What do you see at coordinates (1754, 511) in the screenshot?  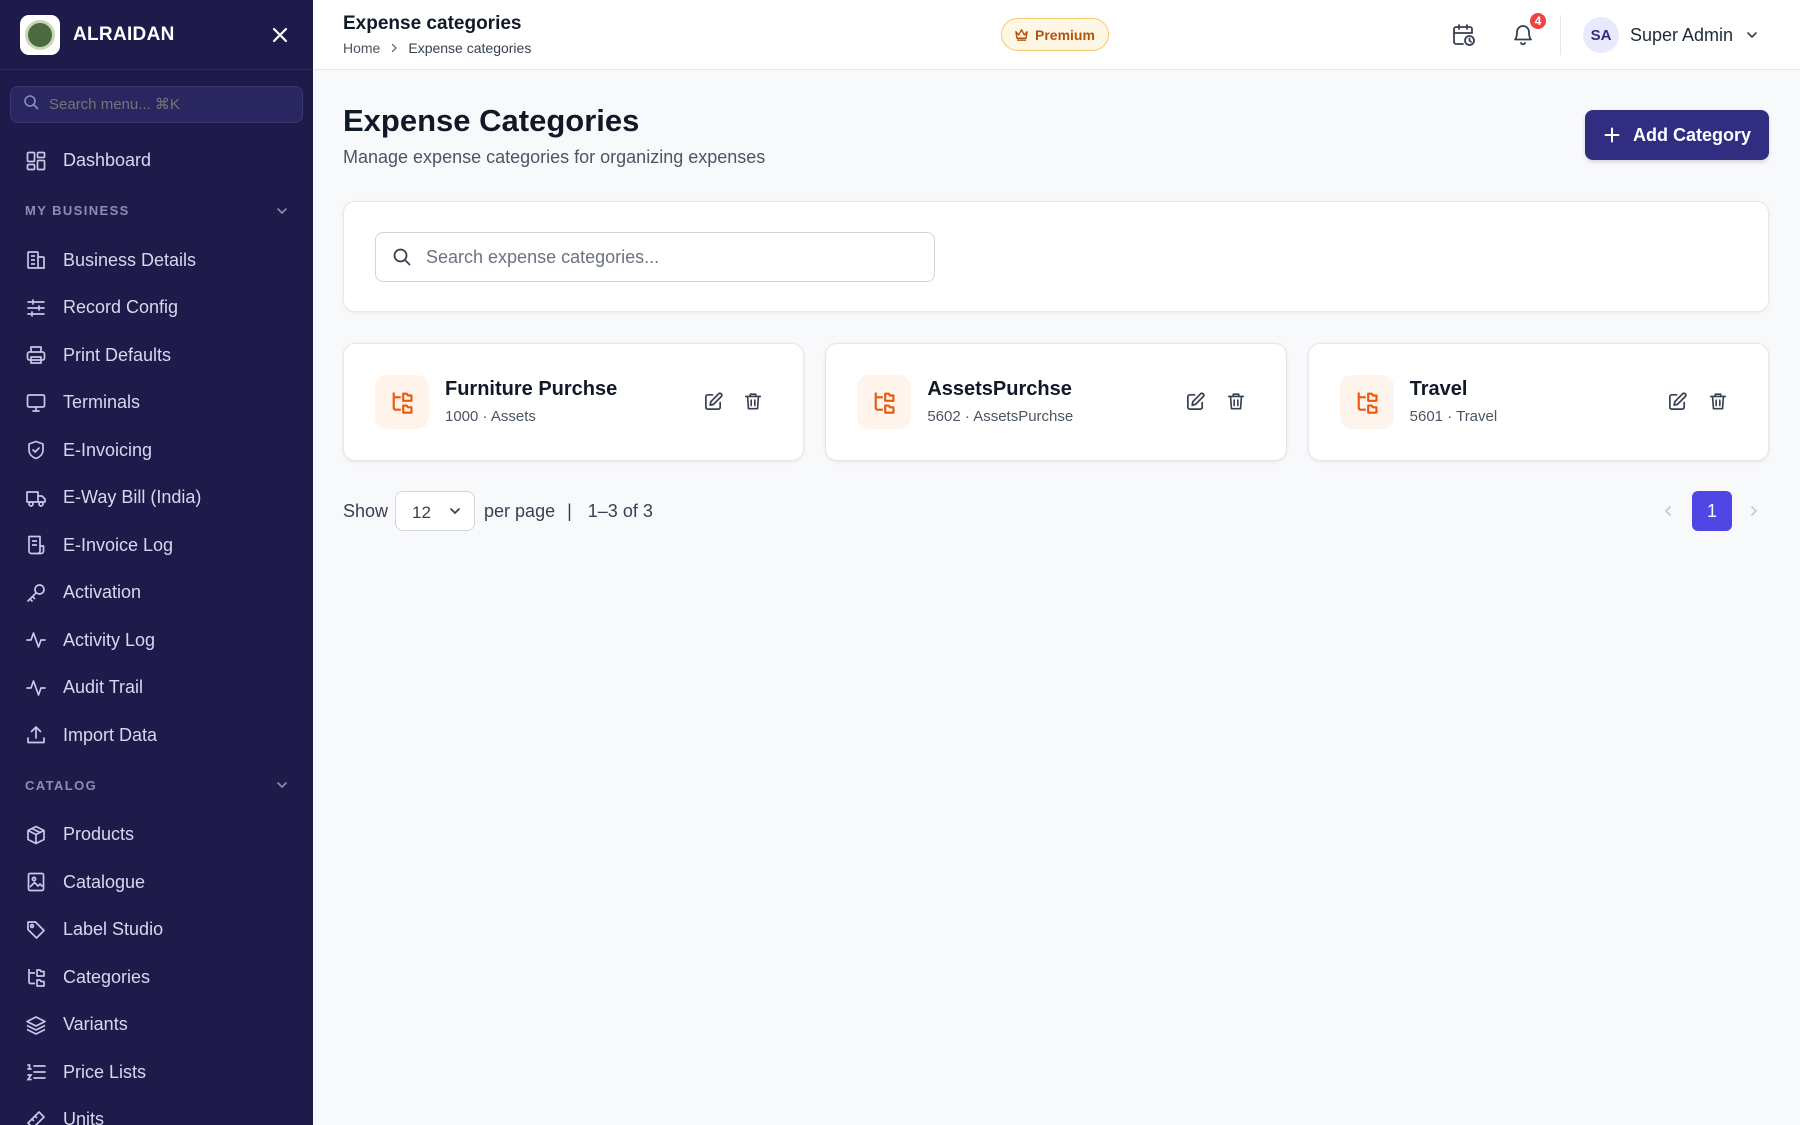 I see `next-page-button` at bounding box center [1754, 511].